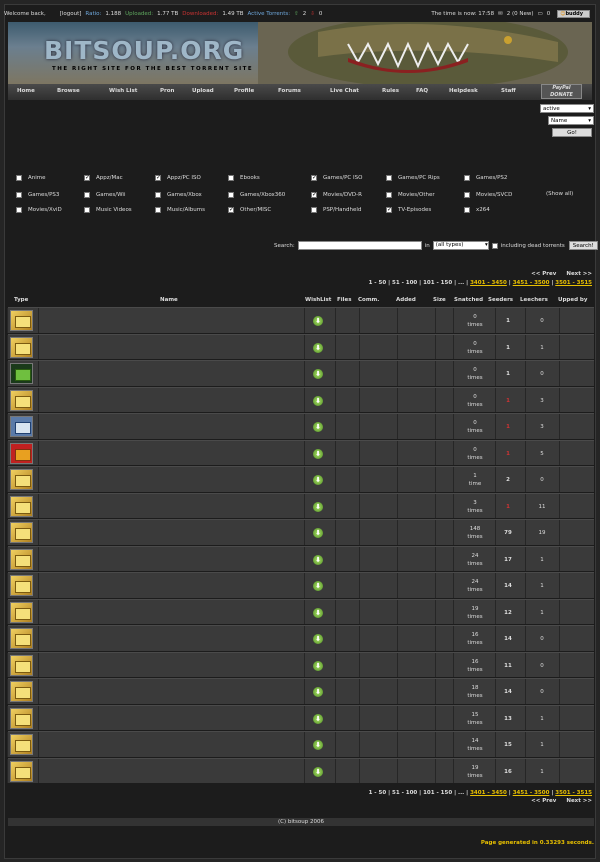 The height and width of the screenshot is (862, 600). I want to click on col-type: Type, so click(21, 300).